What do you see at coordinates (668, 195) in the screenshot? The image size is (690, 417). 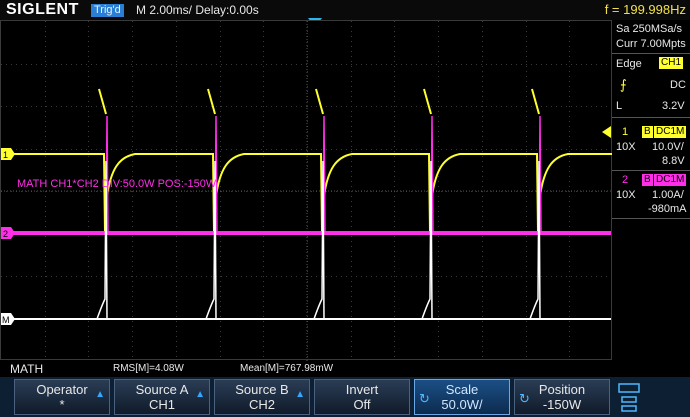 I see `ch2-scale: 1.00A/` at bounding box center [668, 195].